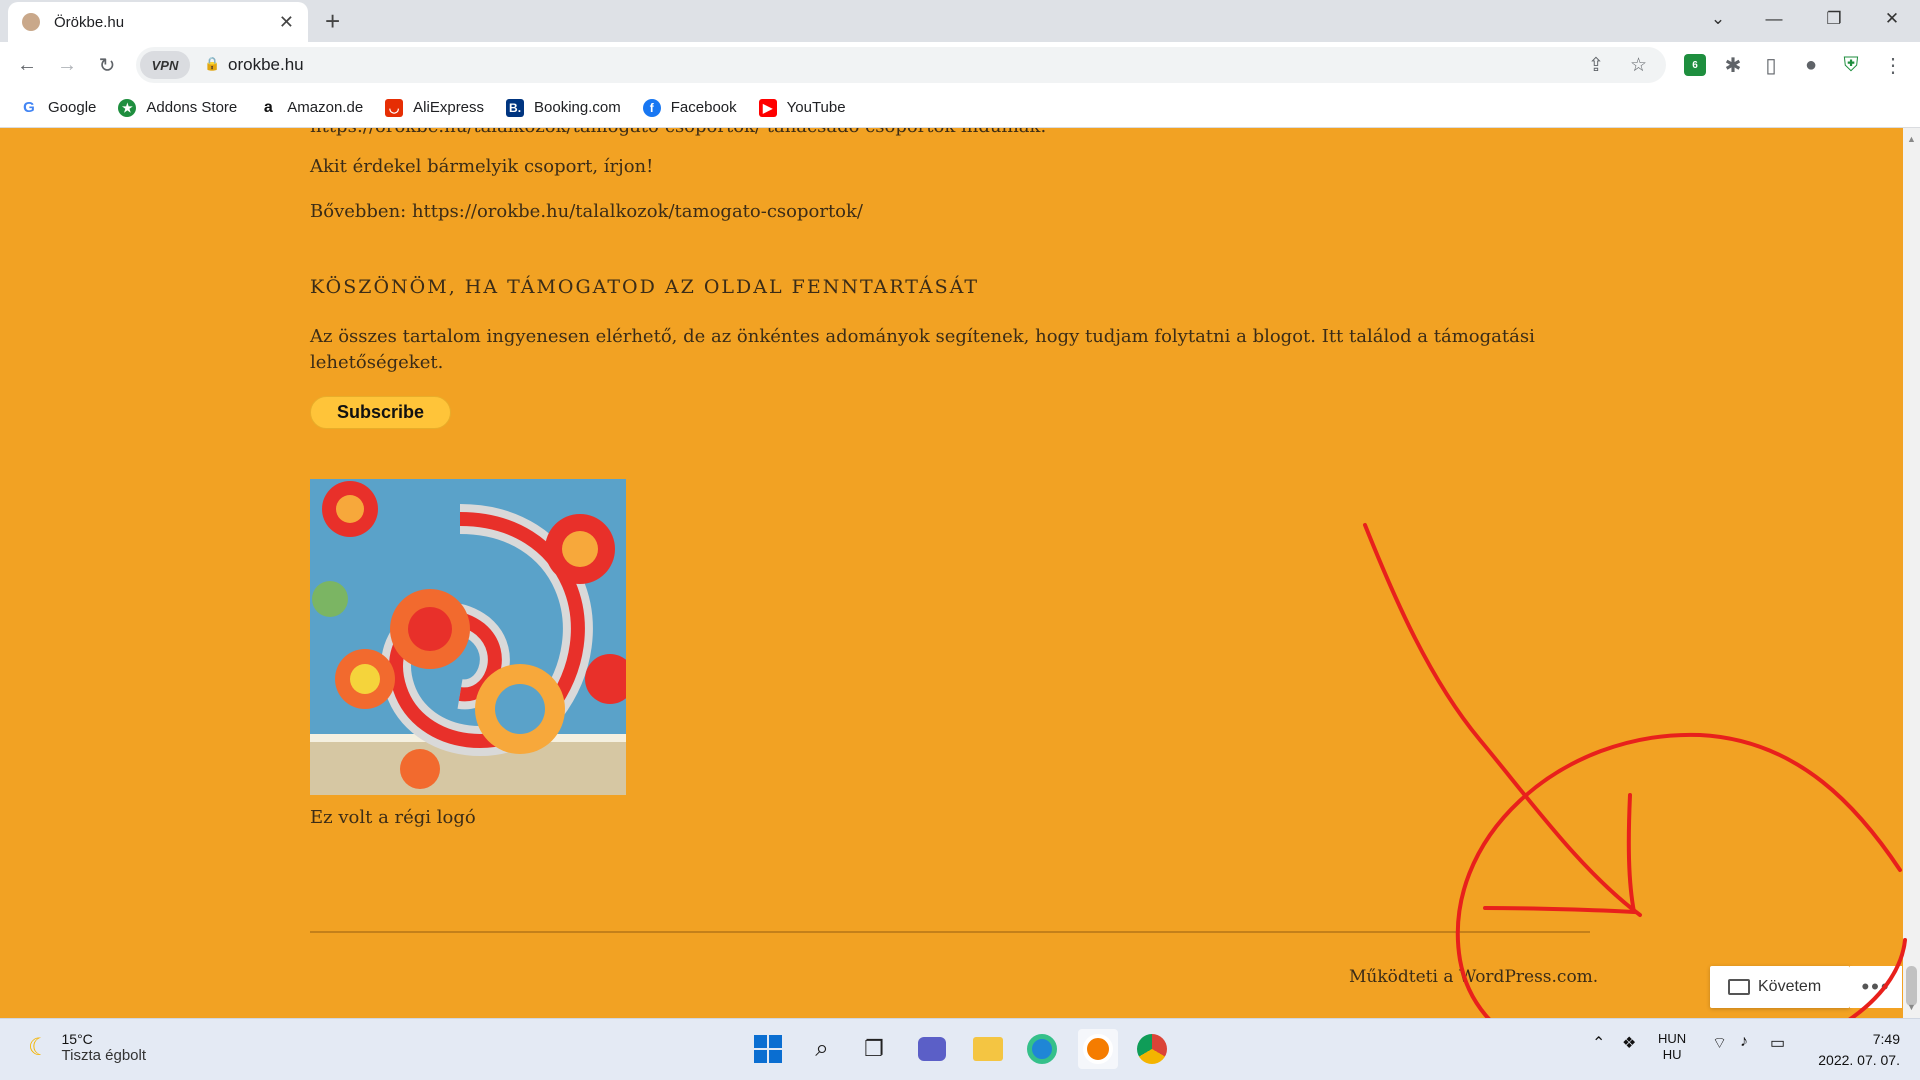 Image resolution: width=1920 pixels, height=1080 pixels. I want to click on windows-logo-icon, so click(768, 1049).